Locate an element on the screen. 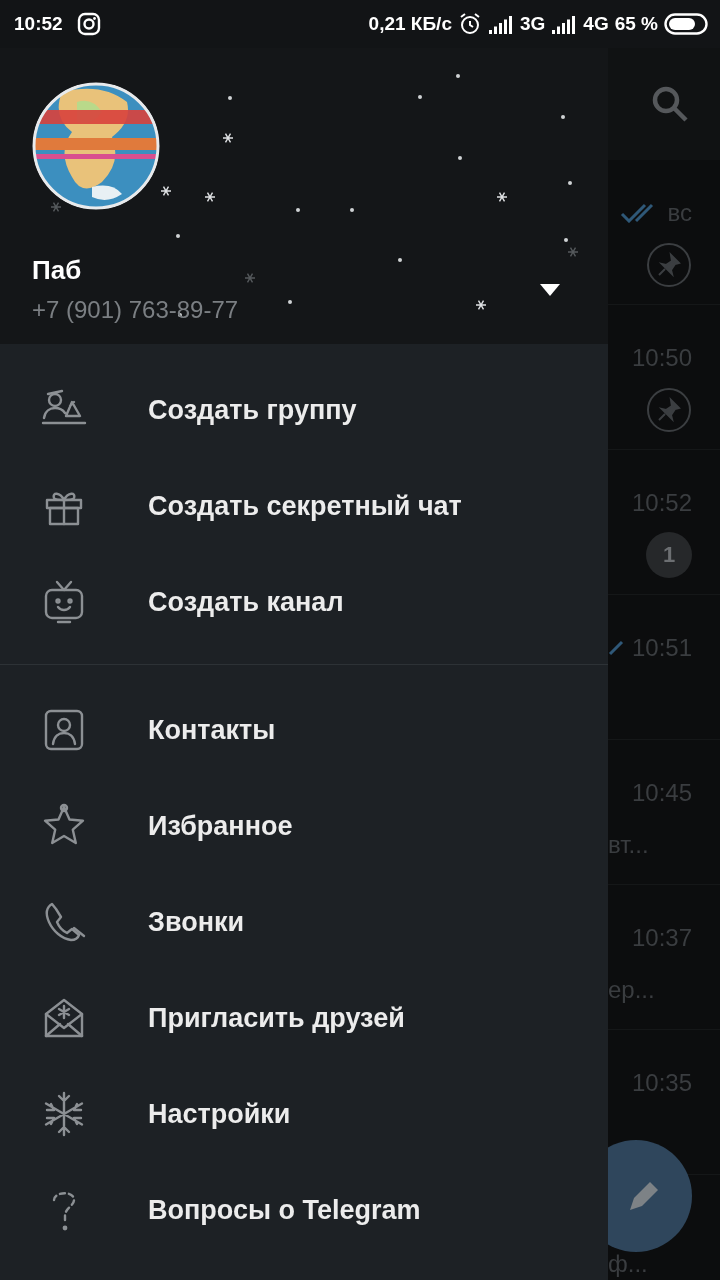 The height and width of the screenshot is (1280, 720). menu-item: Избранное is located at coordinates (304, 826).